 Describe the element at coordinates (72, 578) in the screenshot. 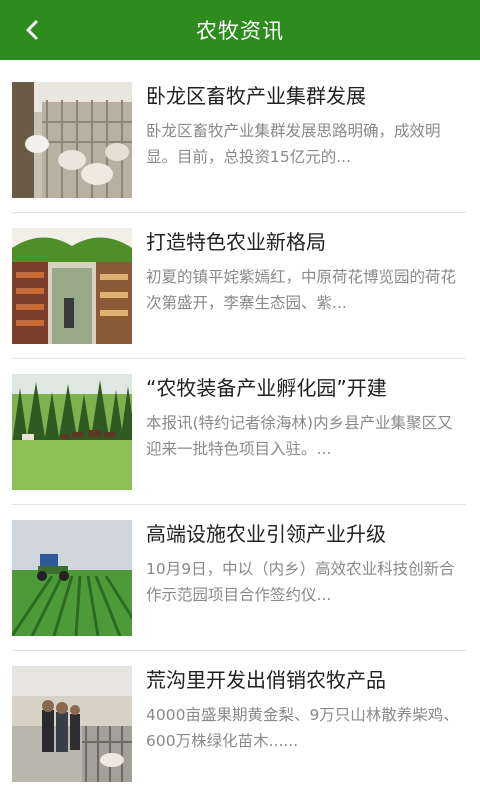

I see `tractor-field-image` at that location.